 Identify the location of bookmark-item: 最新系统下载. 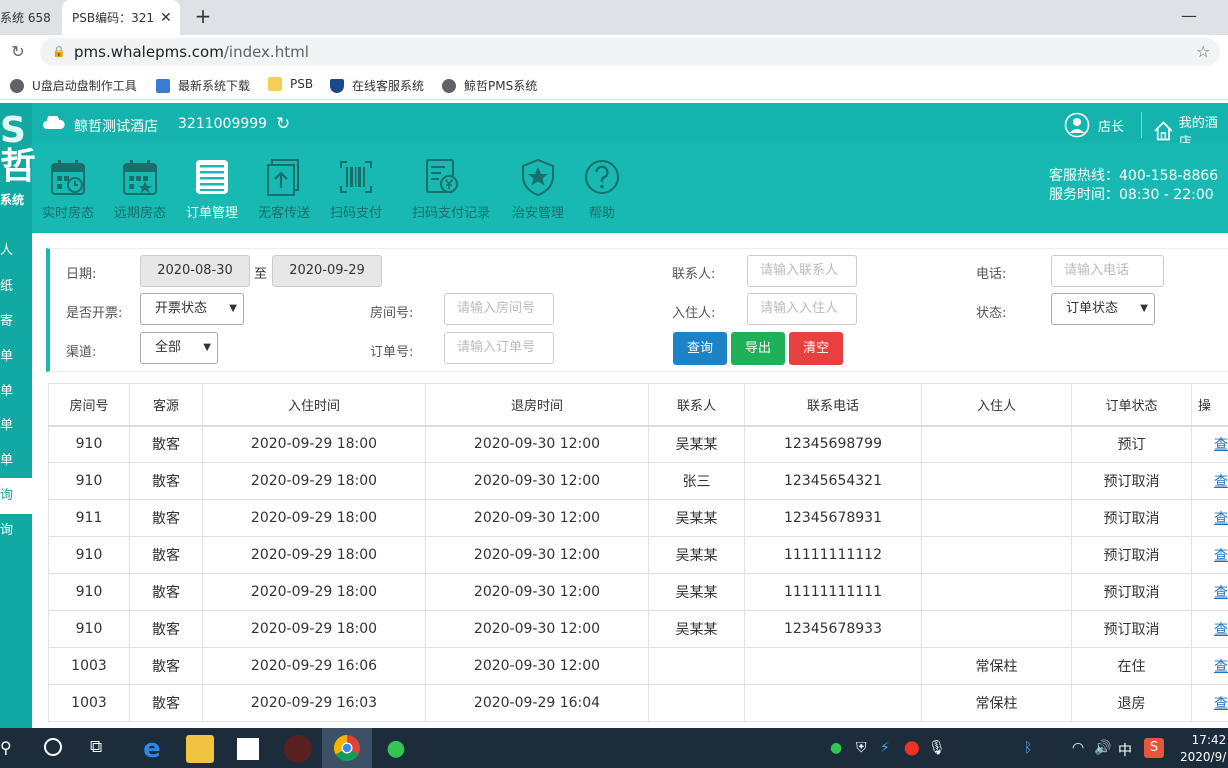
(203, 85).